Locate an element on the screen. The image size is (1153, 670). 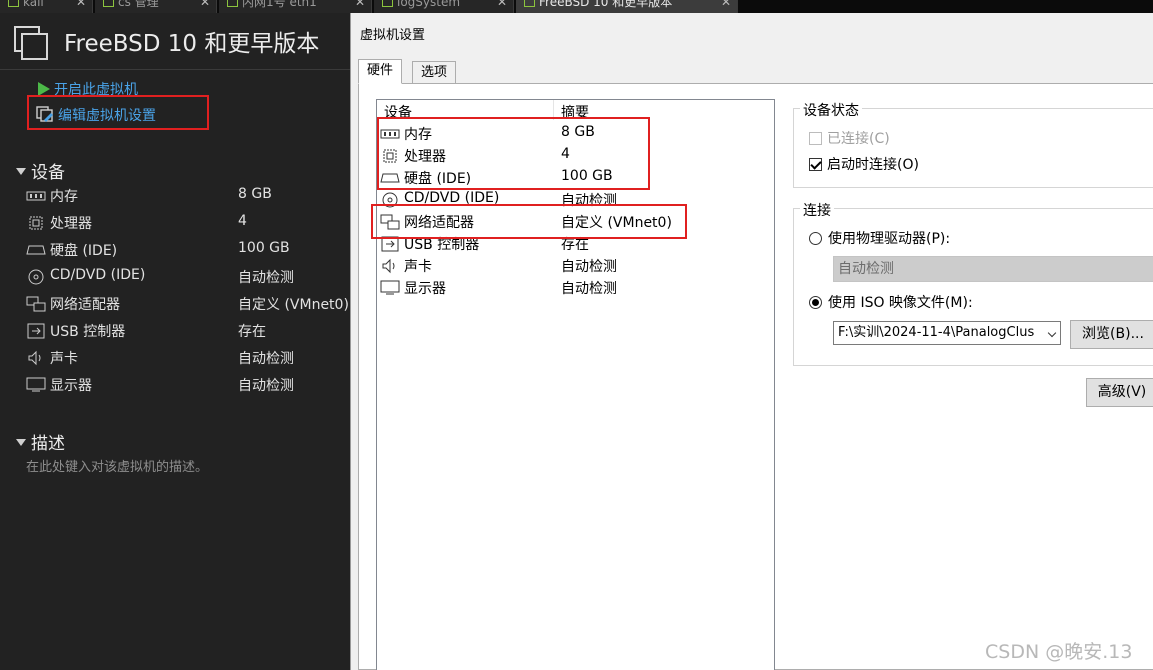
connected-checkbox: 已连接(C) is located at coordinates (849, 138).